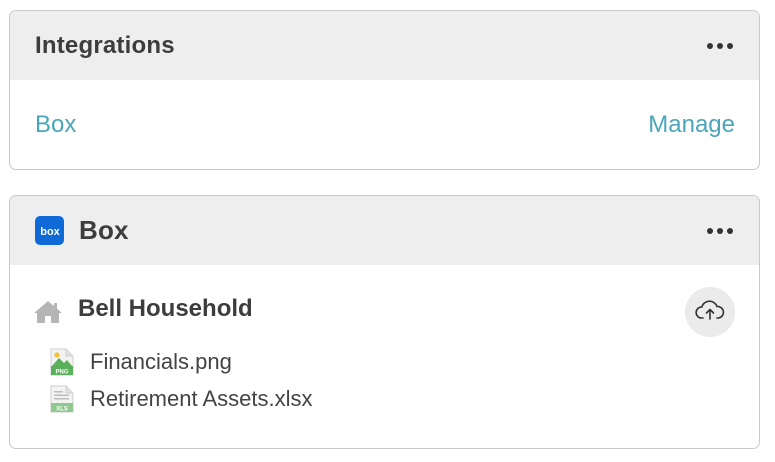  What do you see at coordinates (161, 361) in the screenshot?
I see `file-name: Financials.png` at bounding box center [161, 361].